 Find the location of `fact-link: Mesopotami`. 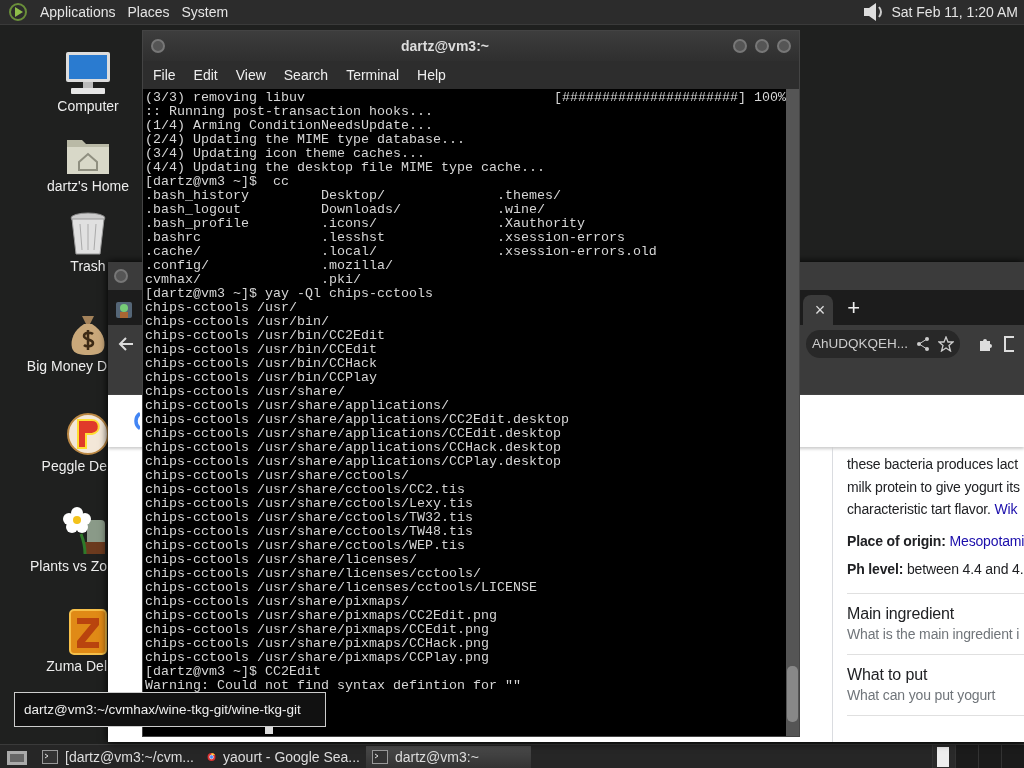

fact-link: Mesopotami is located at coordinates (986, 540).